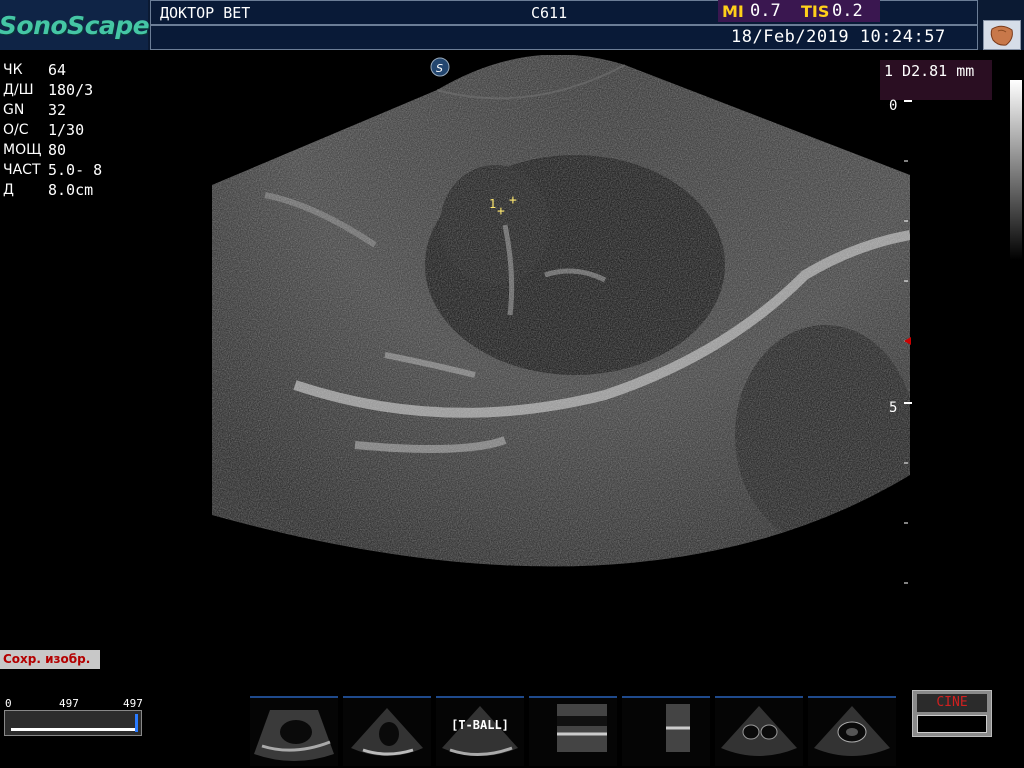 The image size is (1024, 768). What do you see at coordinates (75, 170) in the screenshot?
I see `param-value: 5.0- 8` at bounding box center [75, 170].